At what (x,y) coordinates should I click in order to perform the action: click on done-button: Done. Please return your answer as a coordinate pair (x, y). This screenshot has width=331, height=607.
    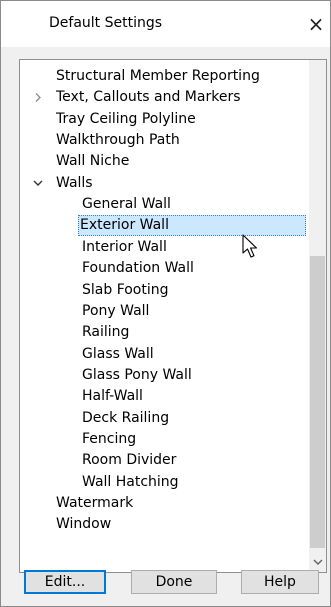
    Looking at the image, I should click on (174, 582).